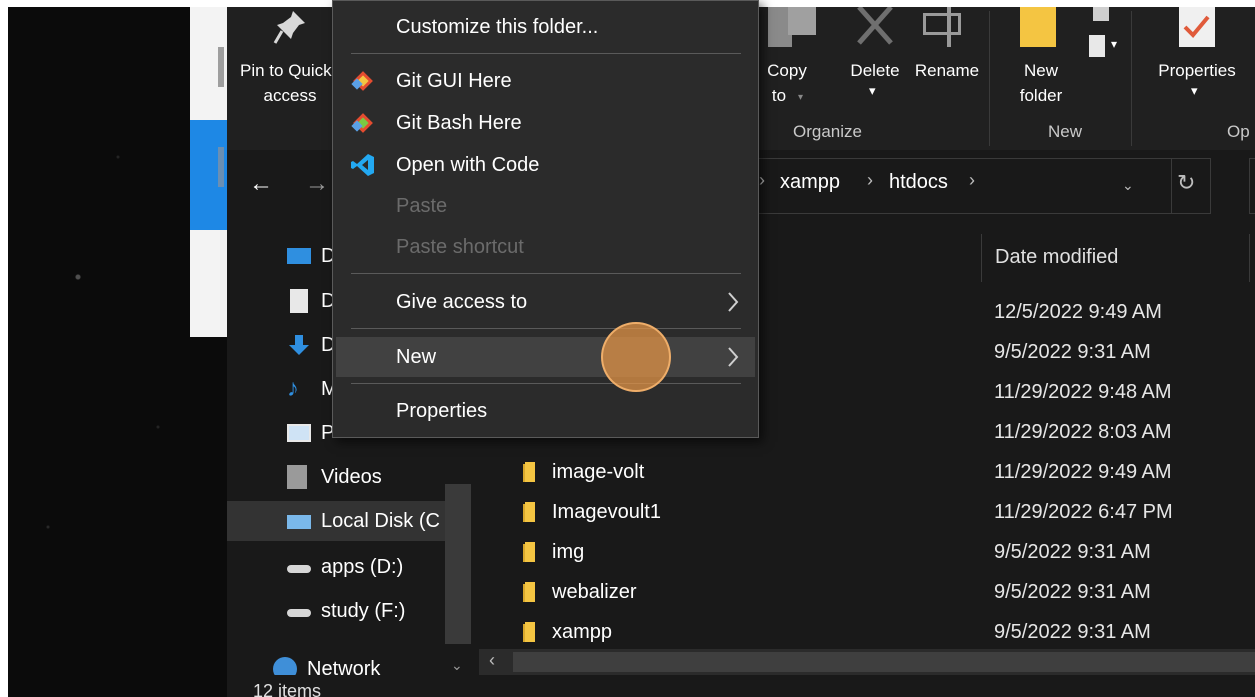 The image size is (1255, 697). Describe the element at coordinates (299, 433) in the screenshot. I see `pictures-icon` at that location.